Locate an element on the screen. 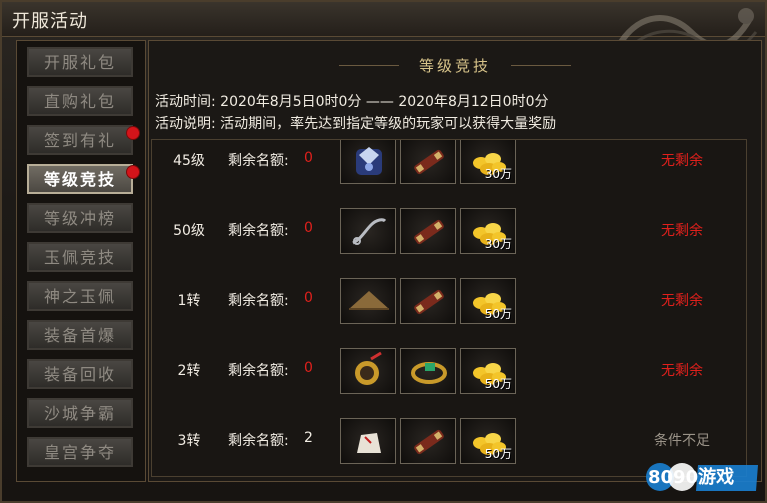  site-logo-icon: 8090游戏 is located at coordinates (702, 477).